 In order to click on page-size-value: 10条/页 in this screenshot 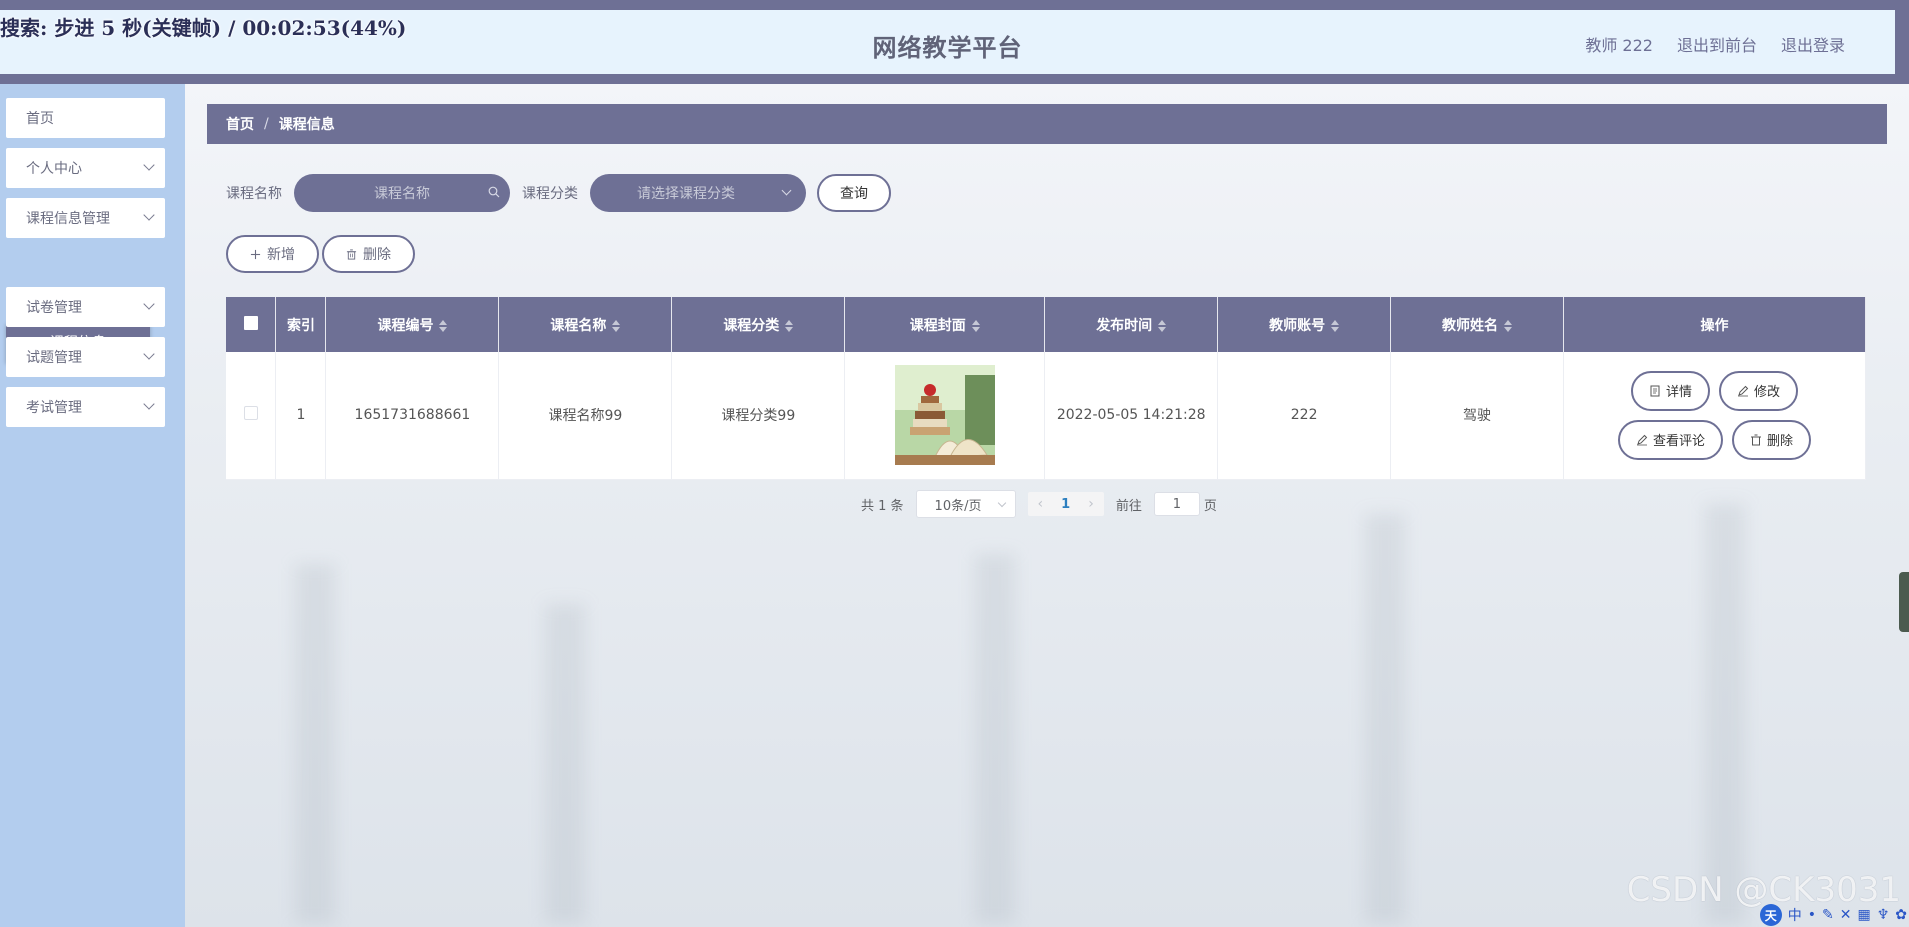, I will do `click(958, 506)`.